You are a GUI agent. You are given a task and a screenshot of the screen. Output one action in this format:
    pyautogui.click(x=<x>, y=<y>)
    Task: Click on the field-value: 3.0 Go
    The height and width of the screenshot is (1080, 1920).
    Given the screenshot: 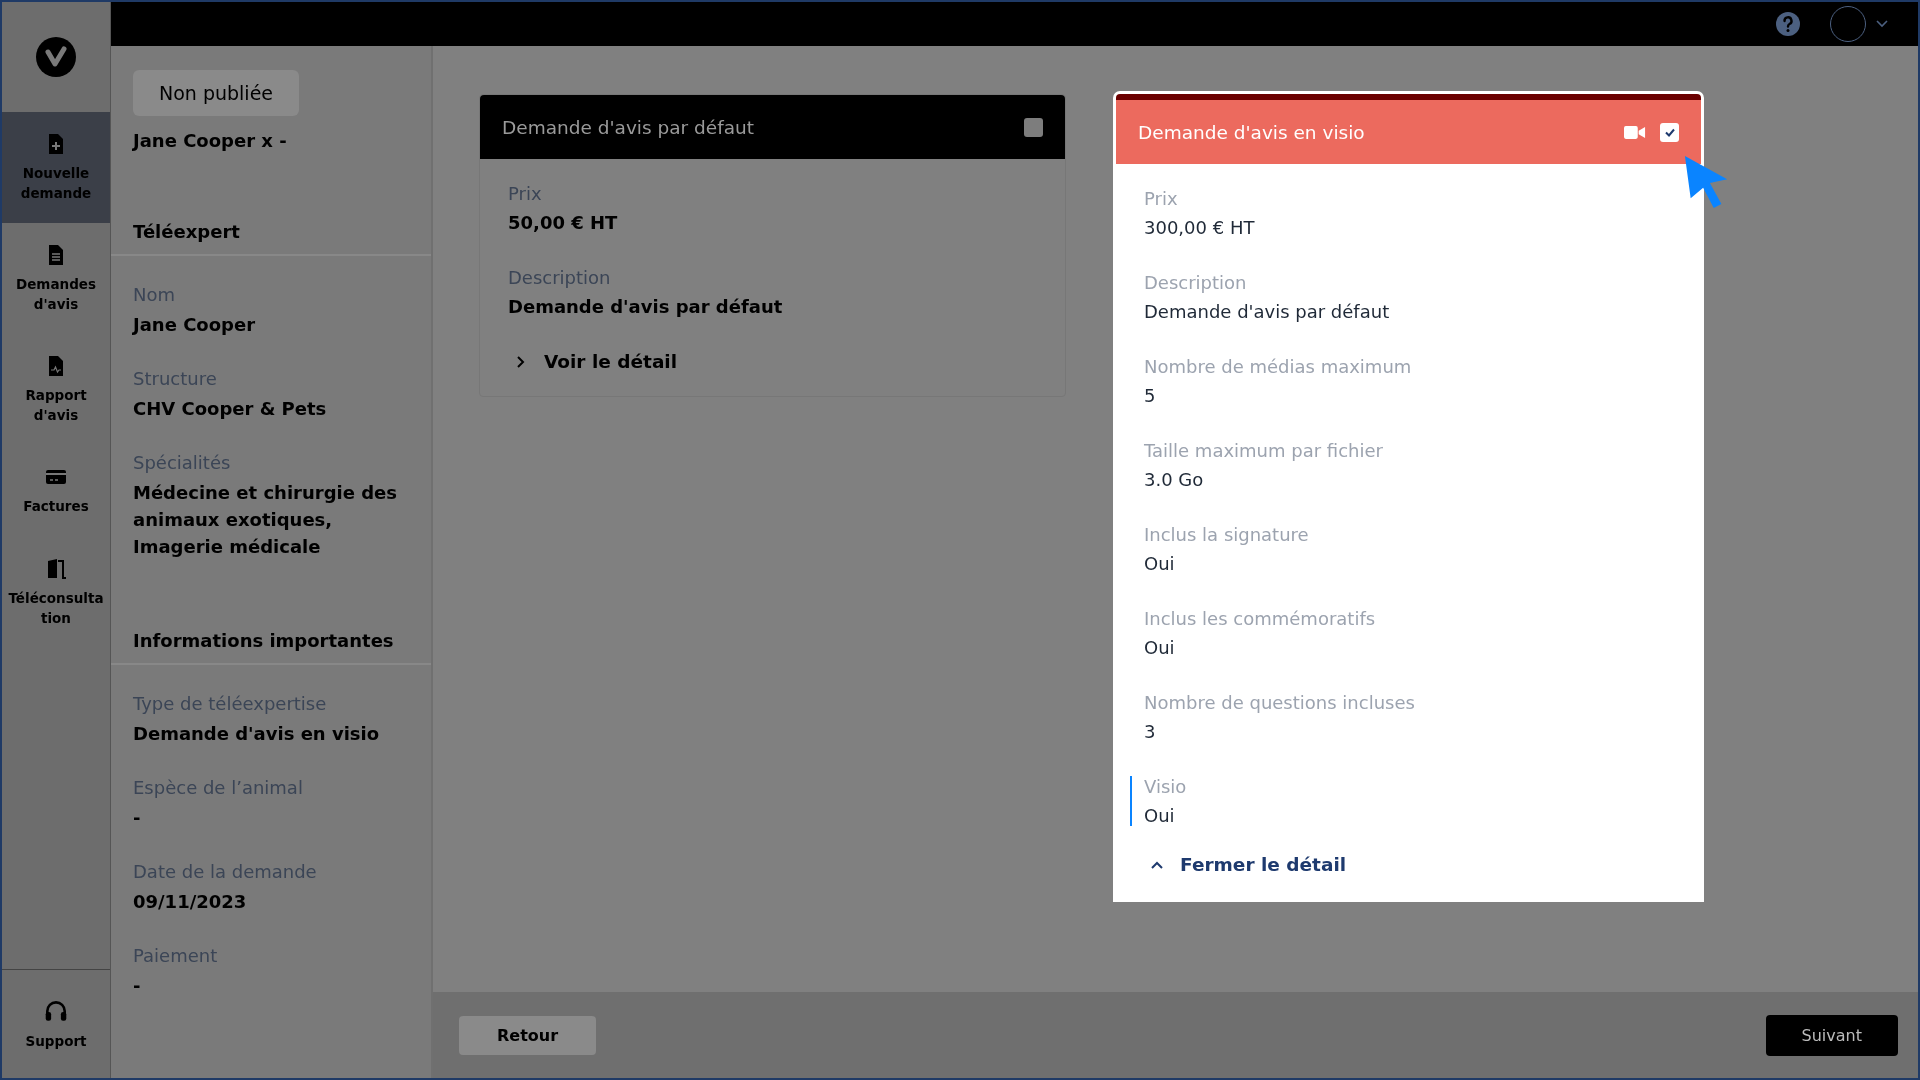 What is the action you would take?
    pyautogui.click(x=1174, y=479)
    